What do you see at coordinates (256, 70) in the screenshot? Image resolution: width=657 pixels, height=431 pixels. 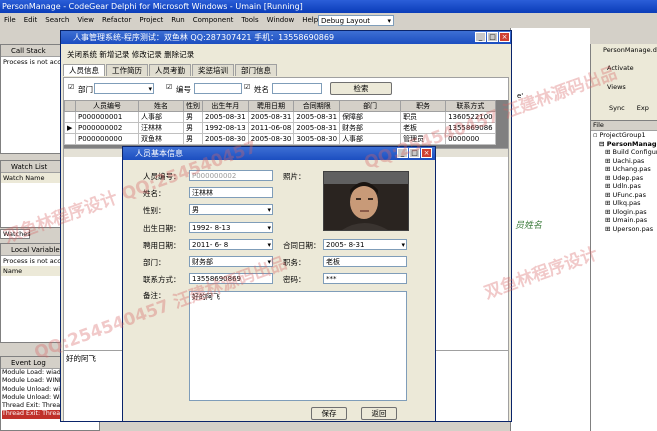 I see `tab-department-info: 部门信息` at bounding box center [256, 70].